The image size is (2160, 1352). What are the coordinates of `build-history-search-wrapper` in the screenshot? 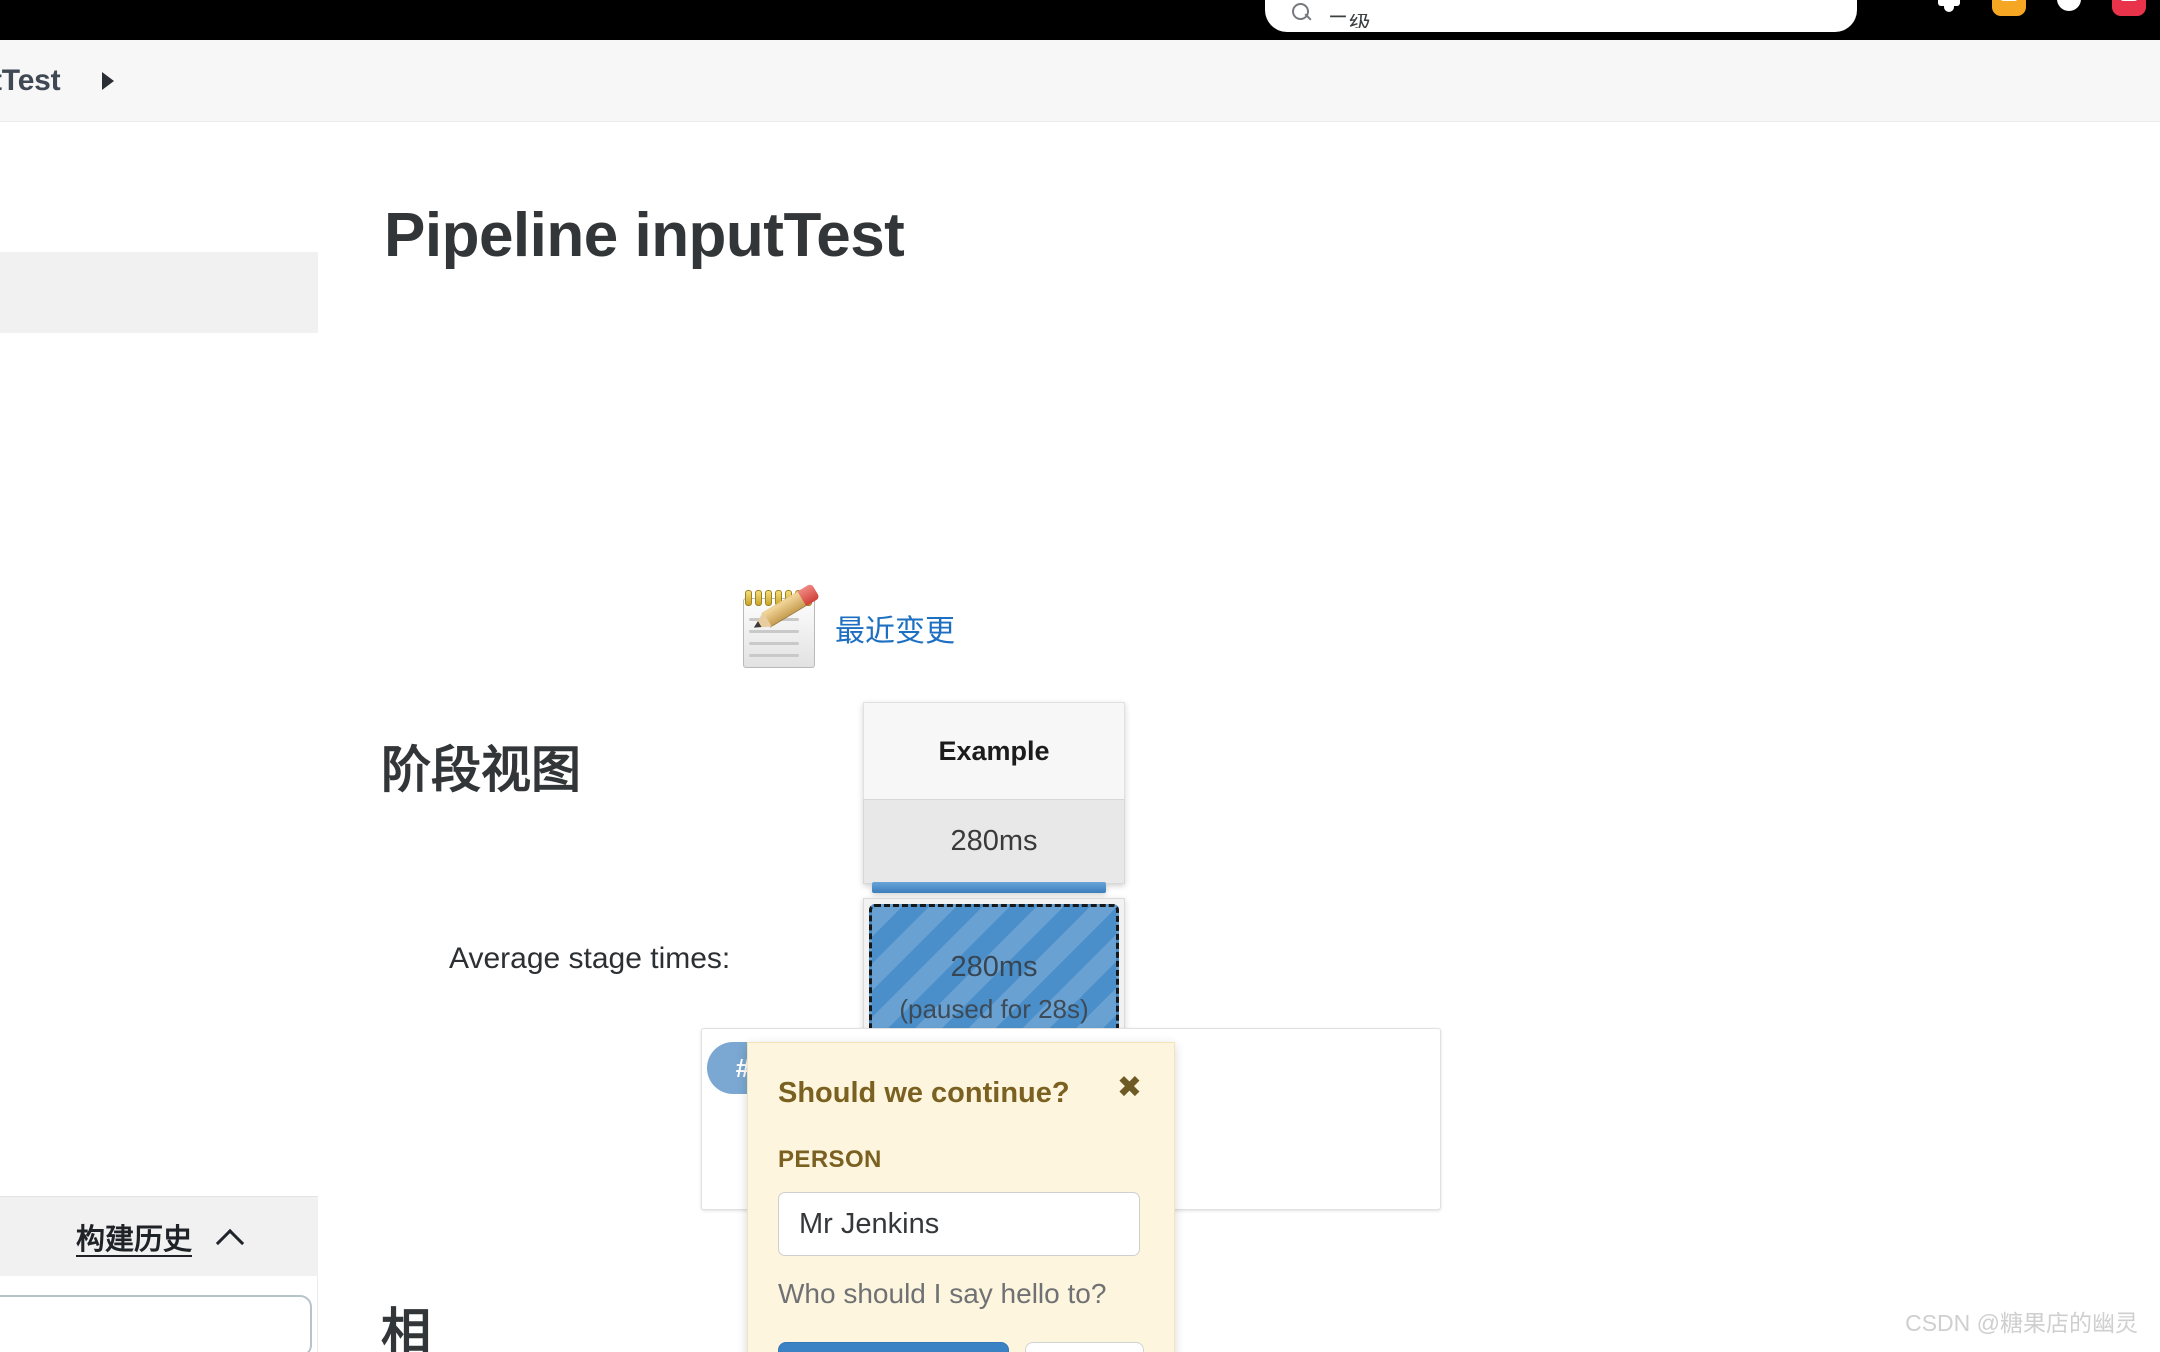 It's located at (159, 1321).